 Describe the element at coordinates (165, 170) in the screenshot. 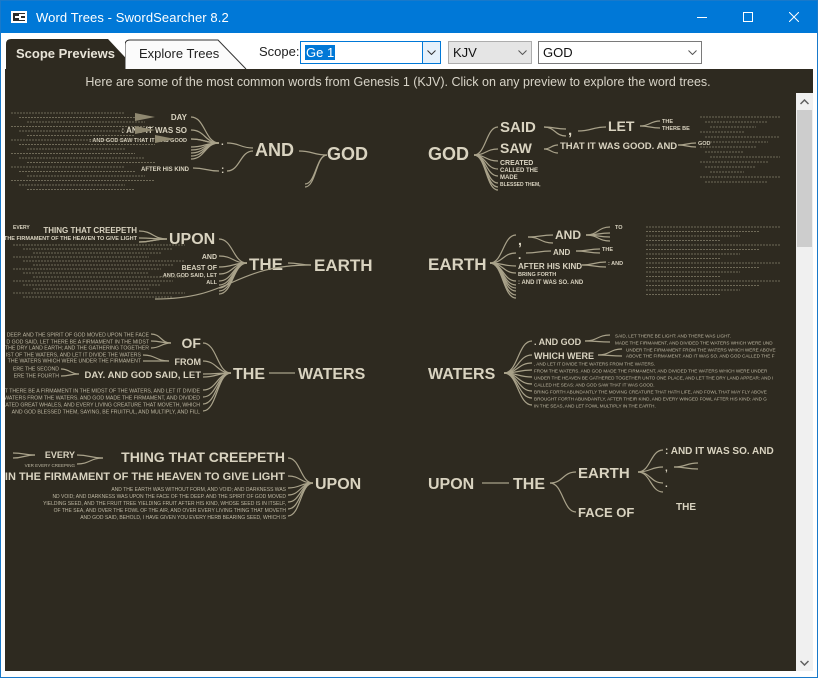

I see `tree-word: AFTER HIS KIND` at that location.